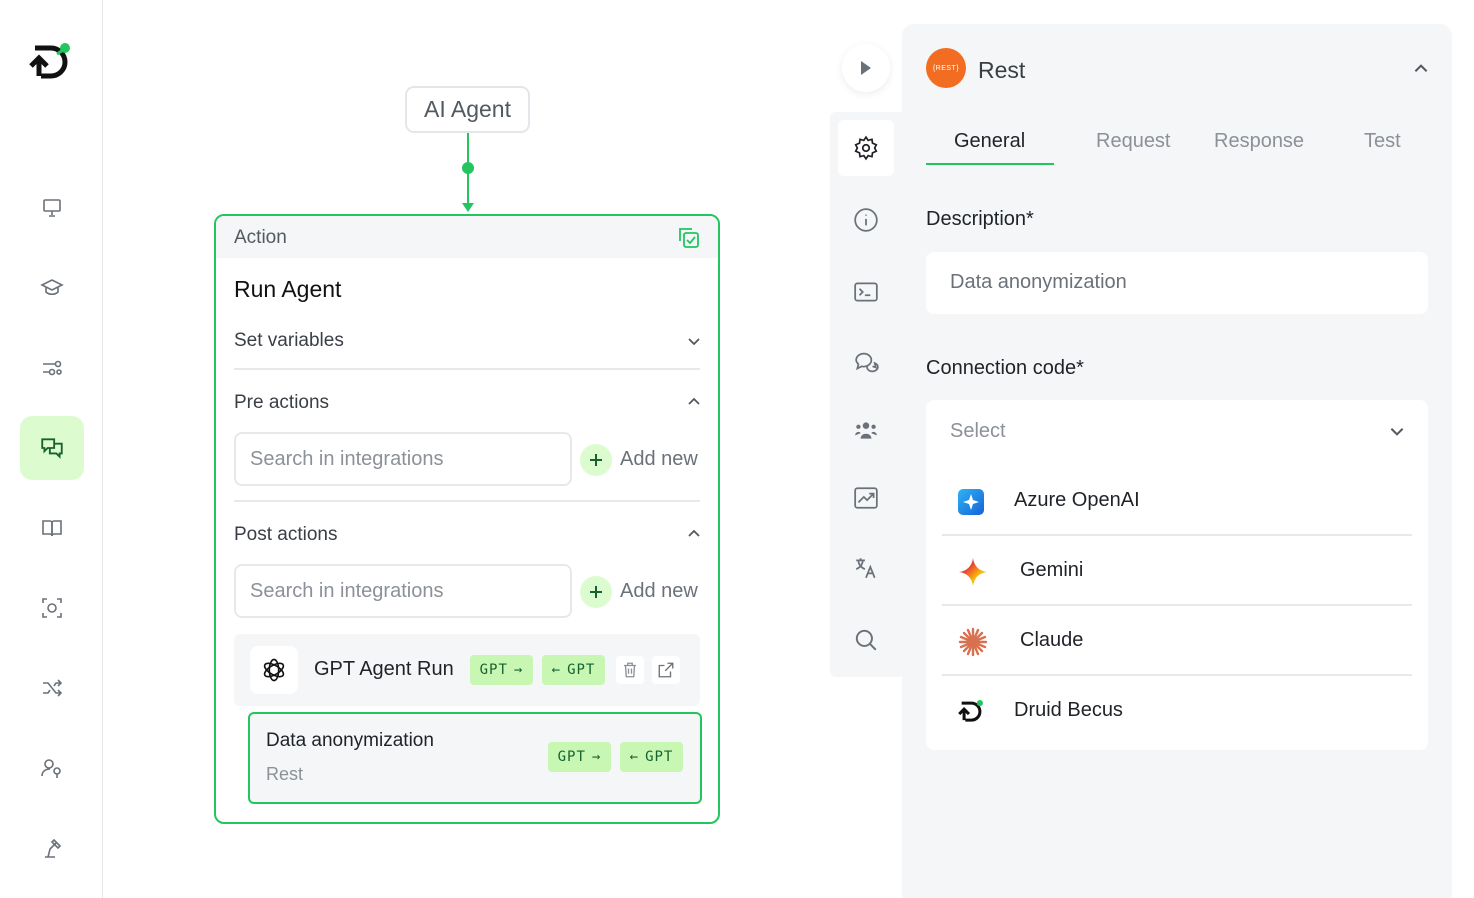 This screenshot has height=898, width=1474. What do you see at coordinates (1421, 69) in the screenshot?
I see `collapse-panel-icon` at bounding box center [1421, 69].